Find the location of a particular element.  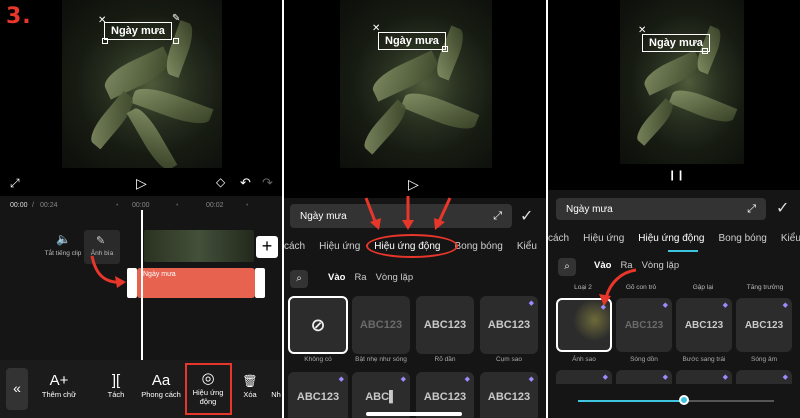

add-text-button: A+ Thêm chữ is located at coordinates (59, 385).